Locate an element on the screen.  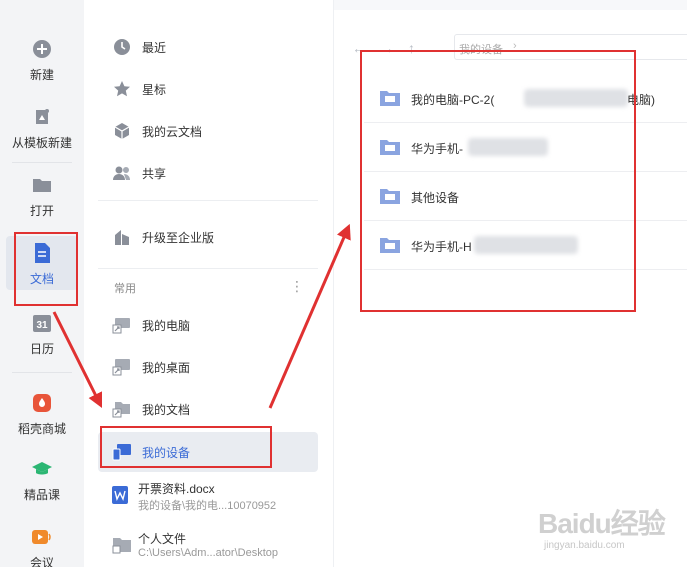
nav-my-documents: 我的文档 is located at coordinates (208, 409).